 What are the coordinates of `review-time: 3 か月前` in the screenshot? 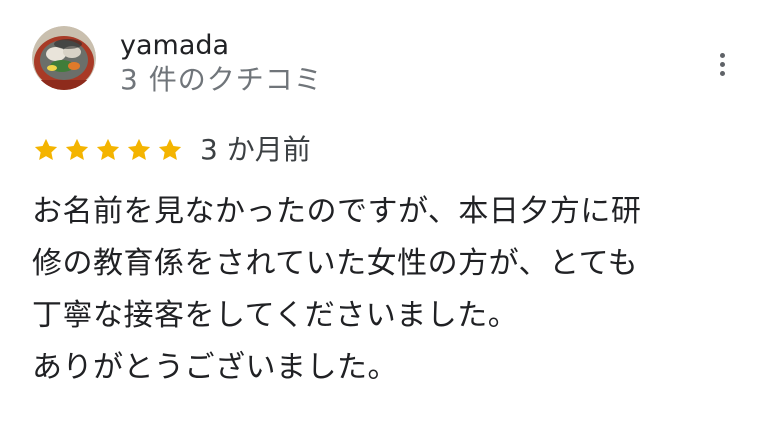 It's located at (255, 149).